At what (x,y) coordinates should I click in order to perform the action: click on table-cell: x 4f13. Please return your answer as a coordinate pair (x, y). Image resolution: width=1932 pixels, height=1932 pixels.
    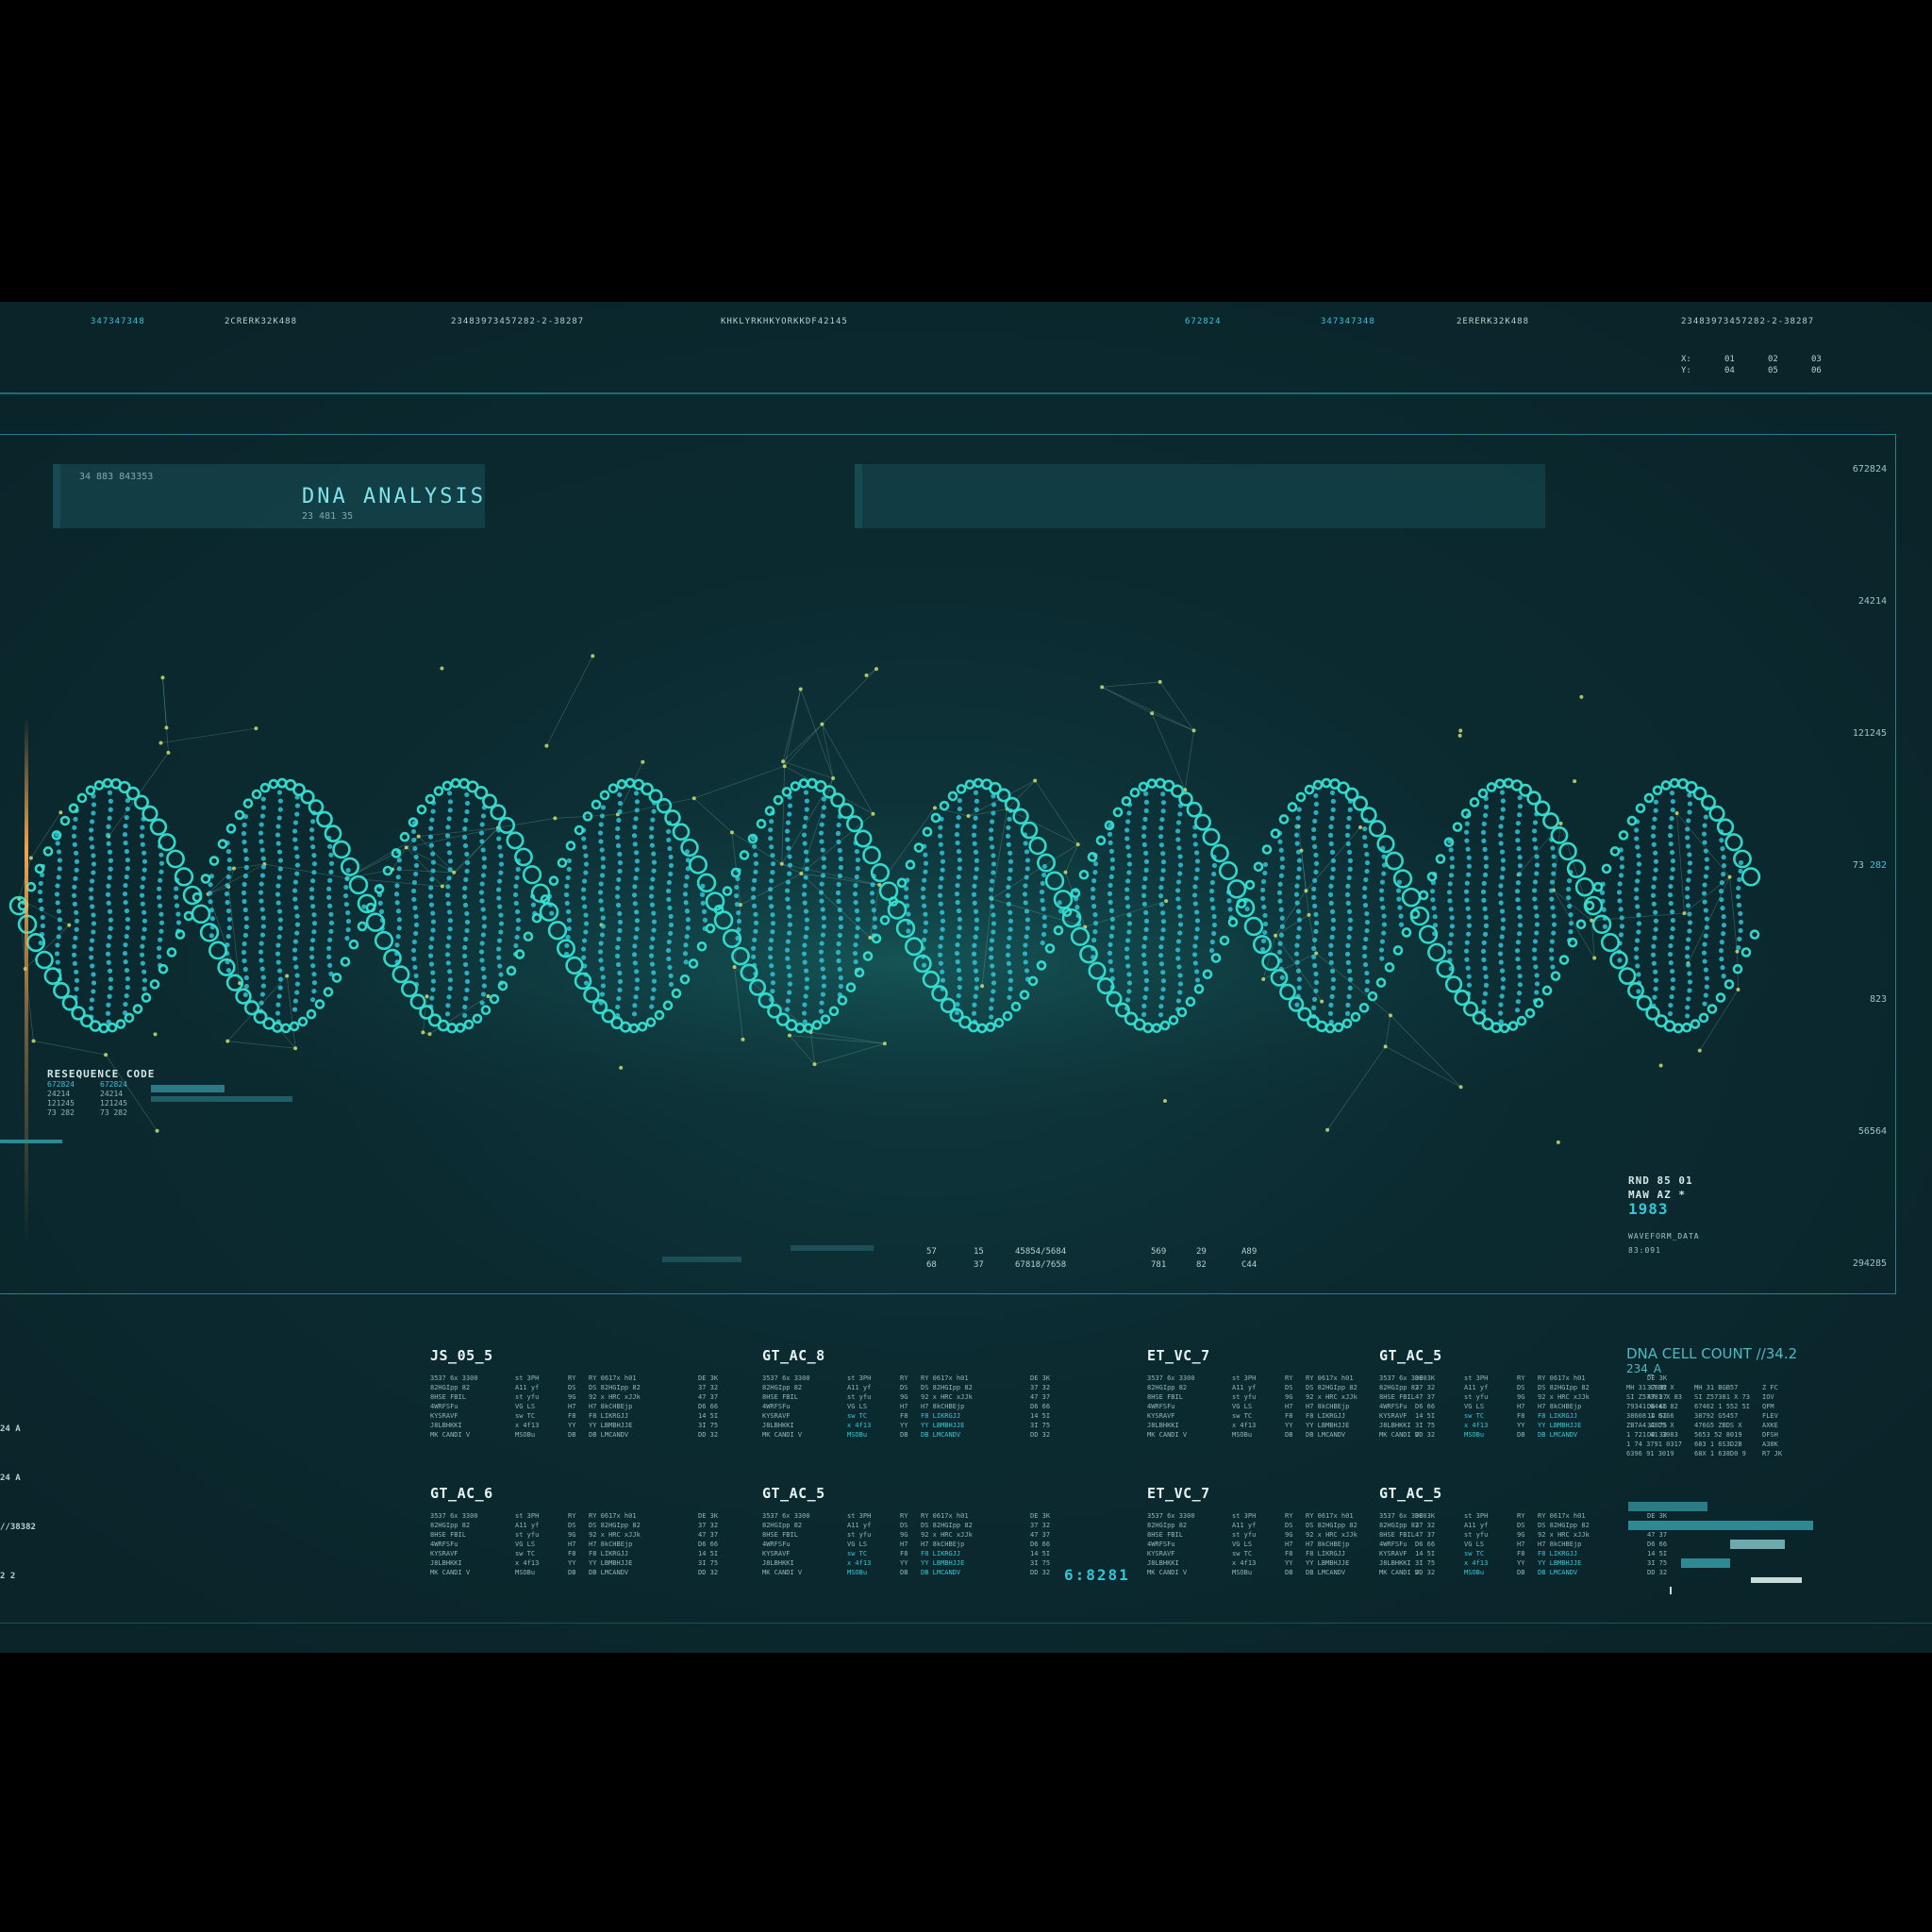
    Looking at the image, I should click on (528, 1425).